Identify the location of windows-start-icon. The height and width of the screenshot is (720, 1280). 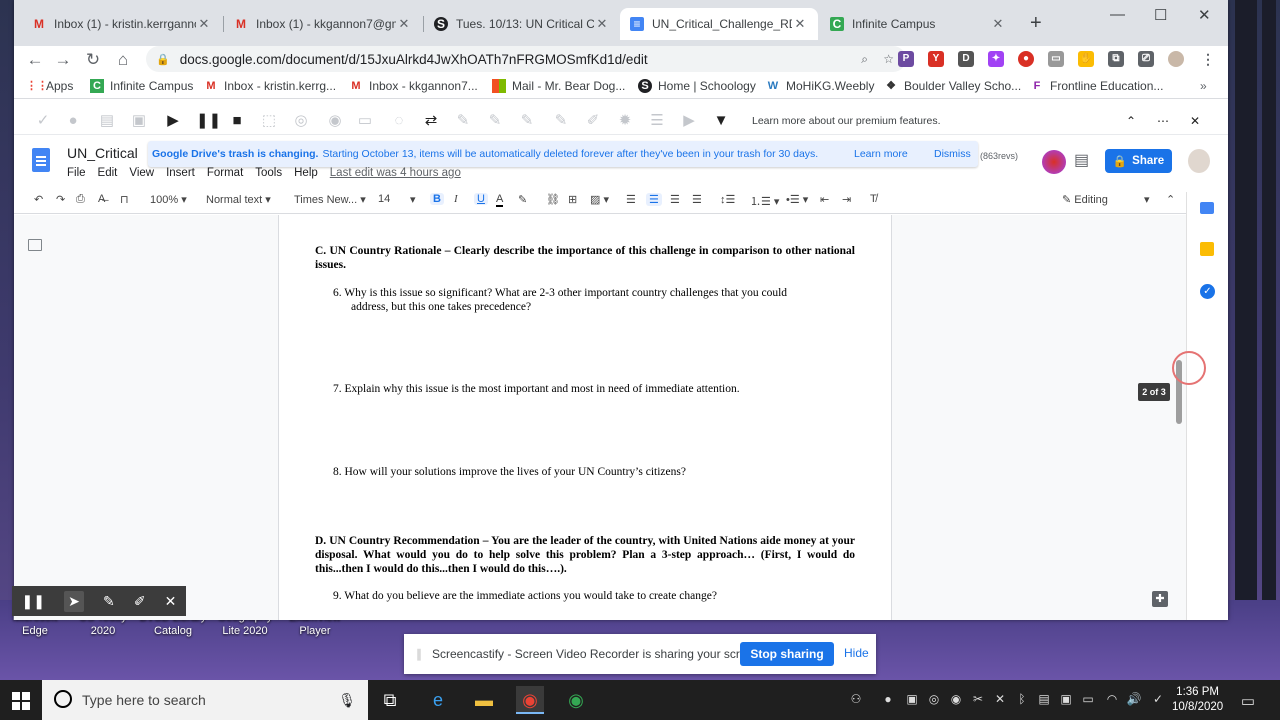
(21, 701).